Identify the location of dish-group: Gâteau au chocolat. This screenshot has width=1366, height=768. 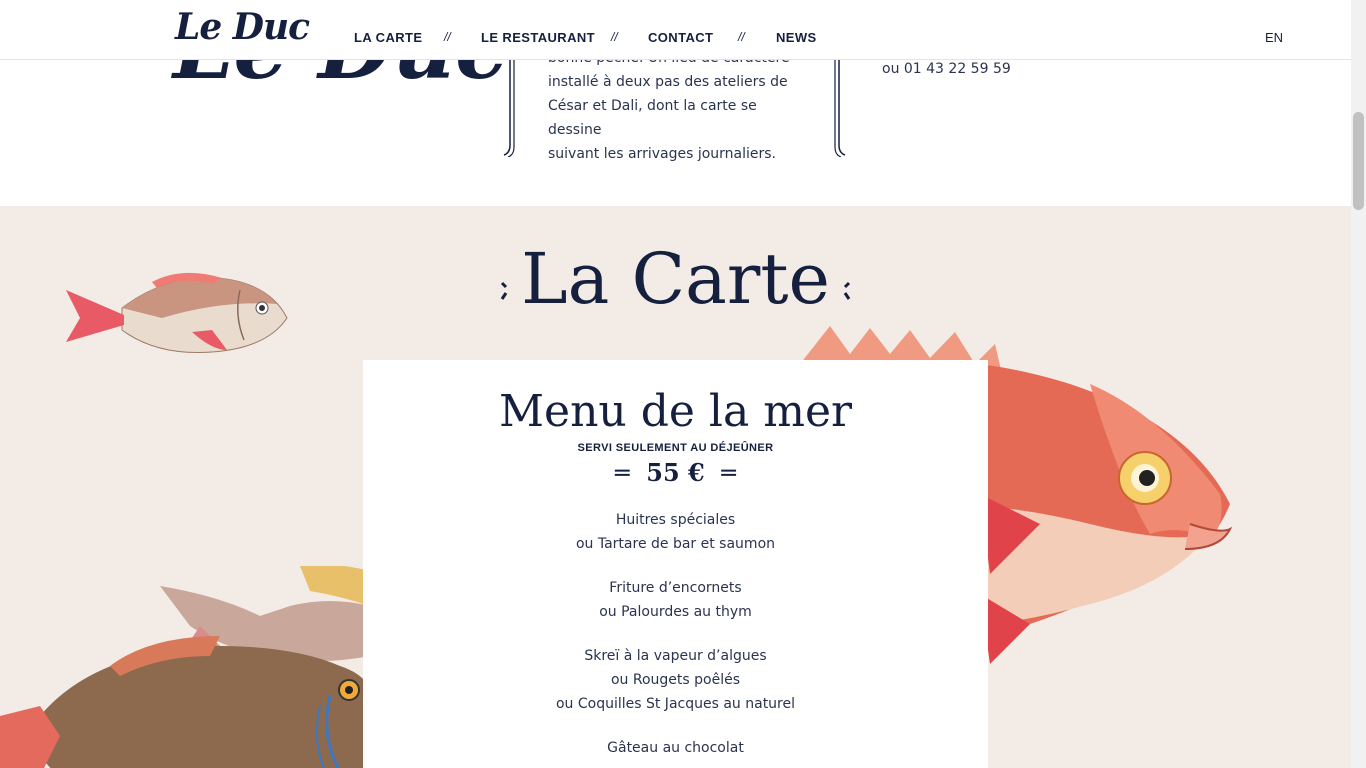
(675, 748).